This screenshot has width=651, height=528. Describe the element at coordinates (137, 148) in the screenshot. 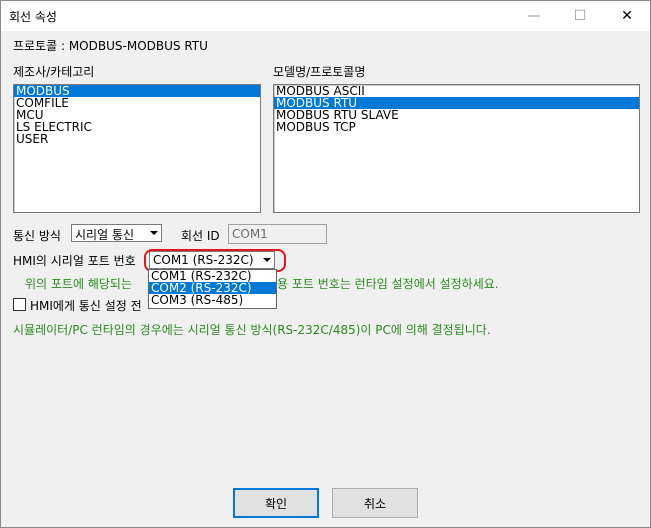

I see `manufacturer-list: MODBUS COMFILE MCU LS ELECTRIC USER` at that location.